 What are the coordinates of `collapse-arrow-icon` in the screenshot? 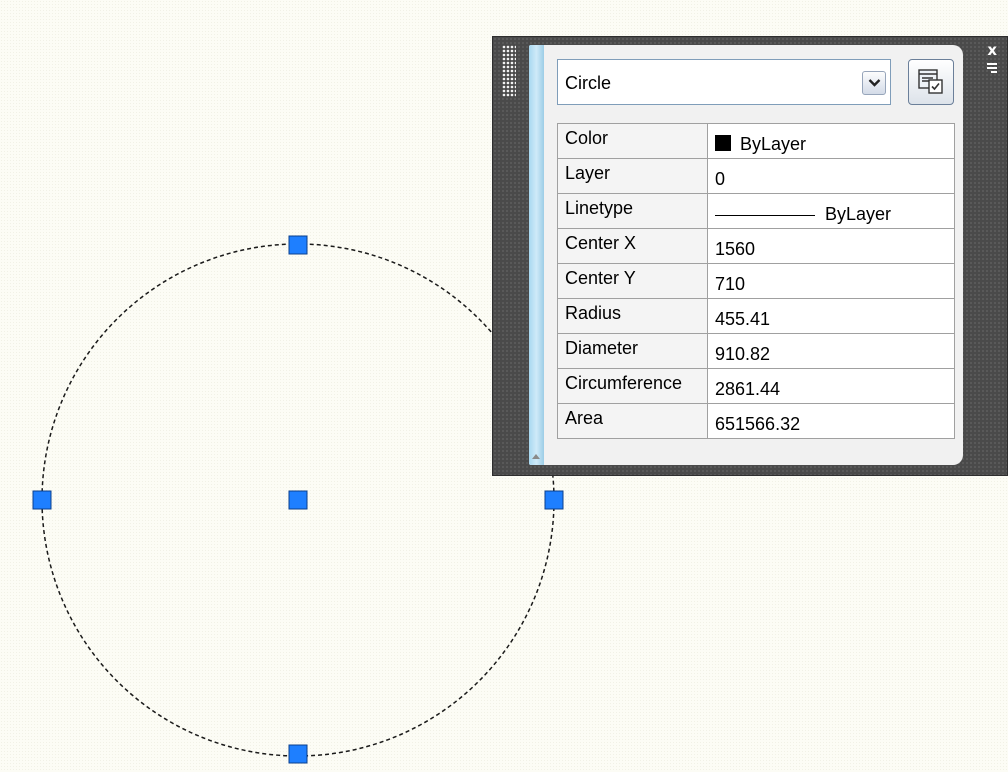 It's located at (536, 456).